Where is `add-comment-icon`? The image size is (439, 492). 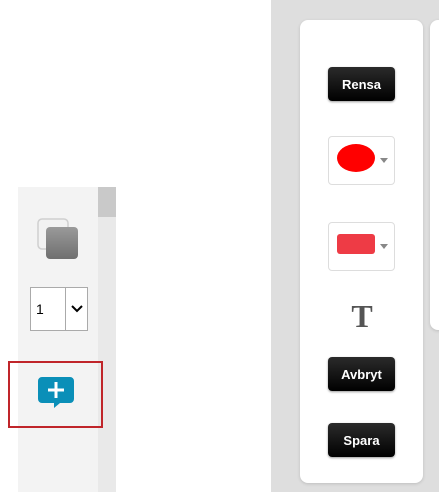 add-comment-icon is located at coordinates (56, 394).